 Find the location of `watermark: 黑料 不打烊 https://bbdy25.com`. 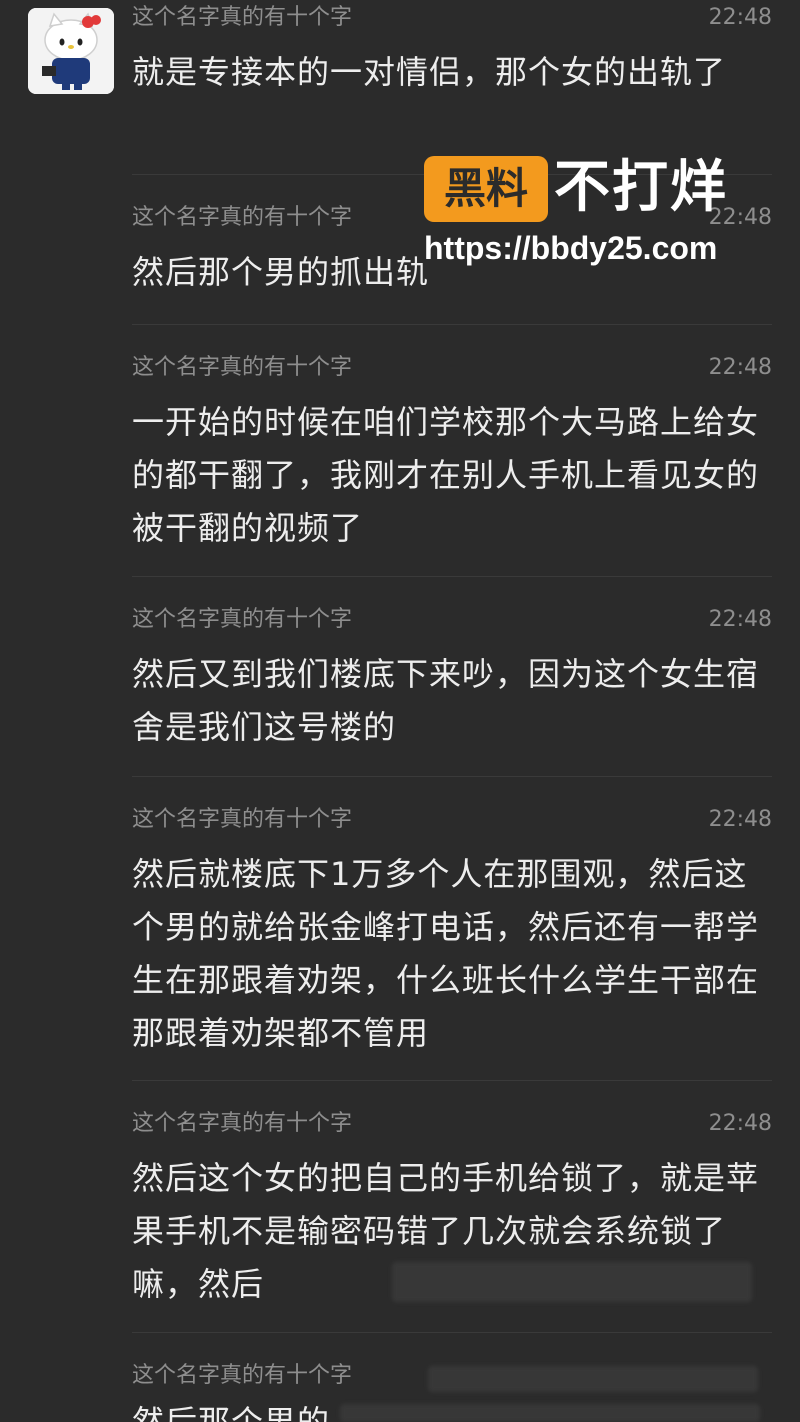

watermark: 黑料 不打烊 https://bbdy25.com is located at coordinates (604, 212).